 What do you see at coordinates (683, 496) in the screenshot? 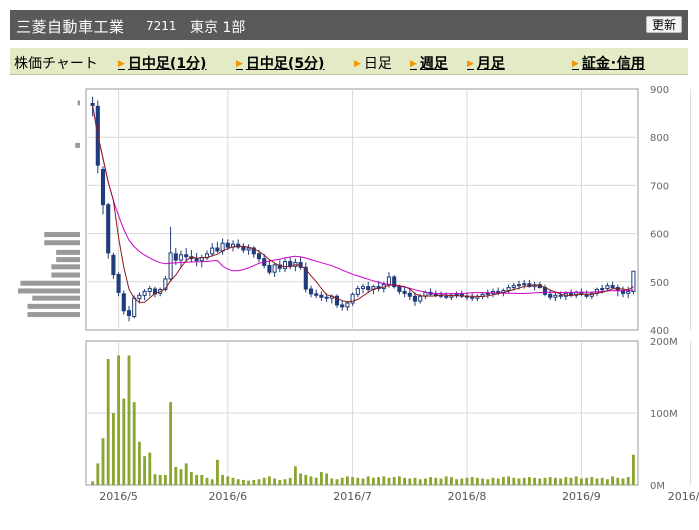
I see `date-tick-label: 2016/10` at bounding box center [683, 496].